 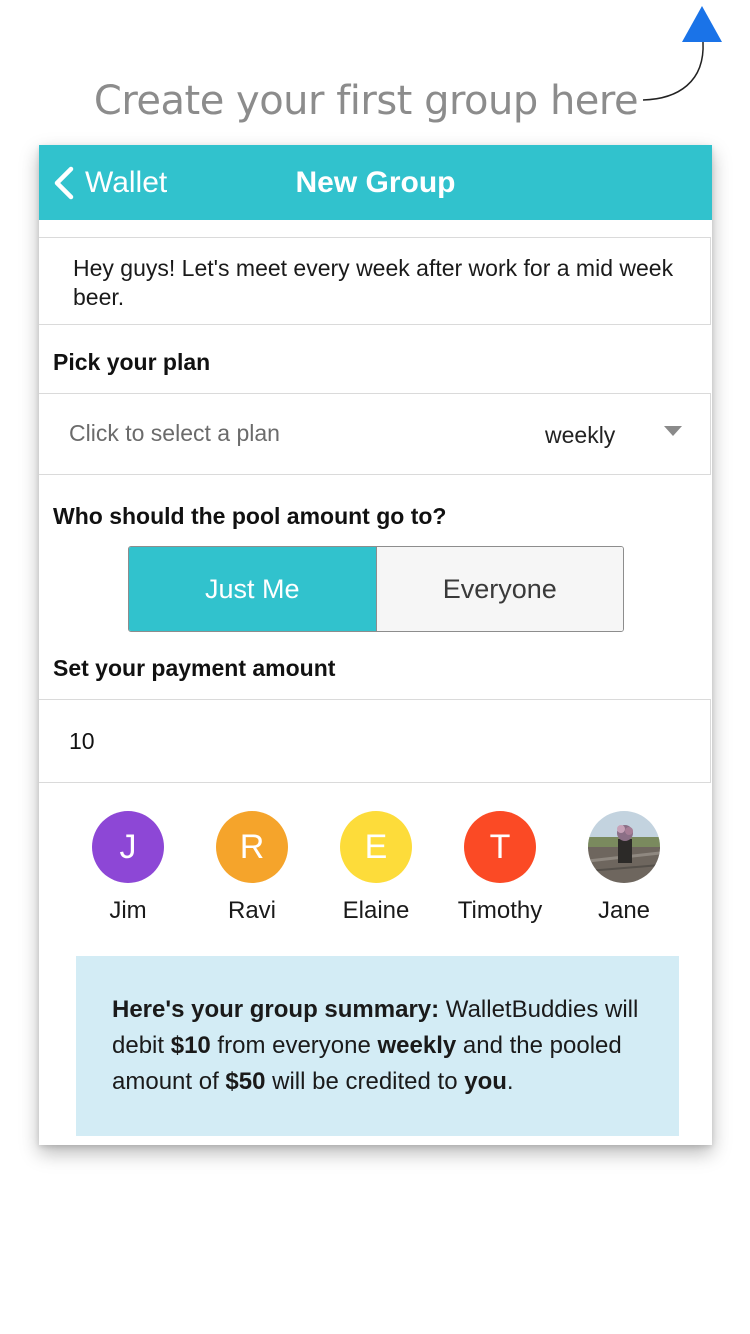 I want to click on member-name: Elaine, so click(x=376, y=910).